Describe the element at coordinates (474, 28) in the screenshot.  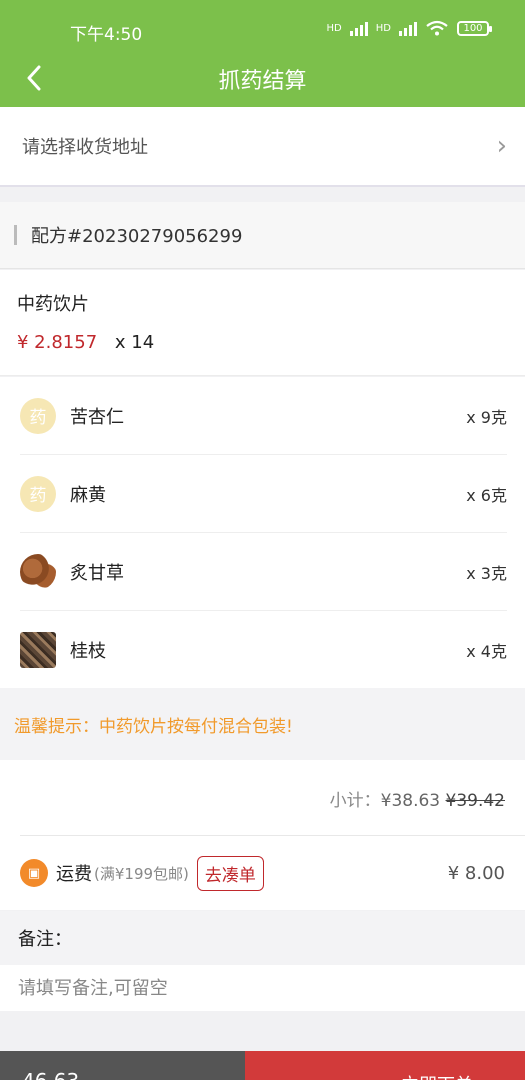
I see `battery-icon: 100` at that location.